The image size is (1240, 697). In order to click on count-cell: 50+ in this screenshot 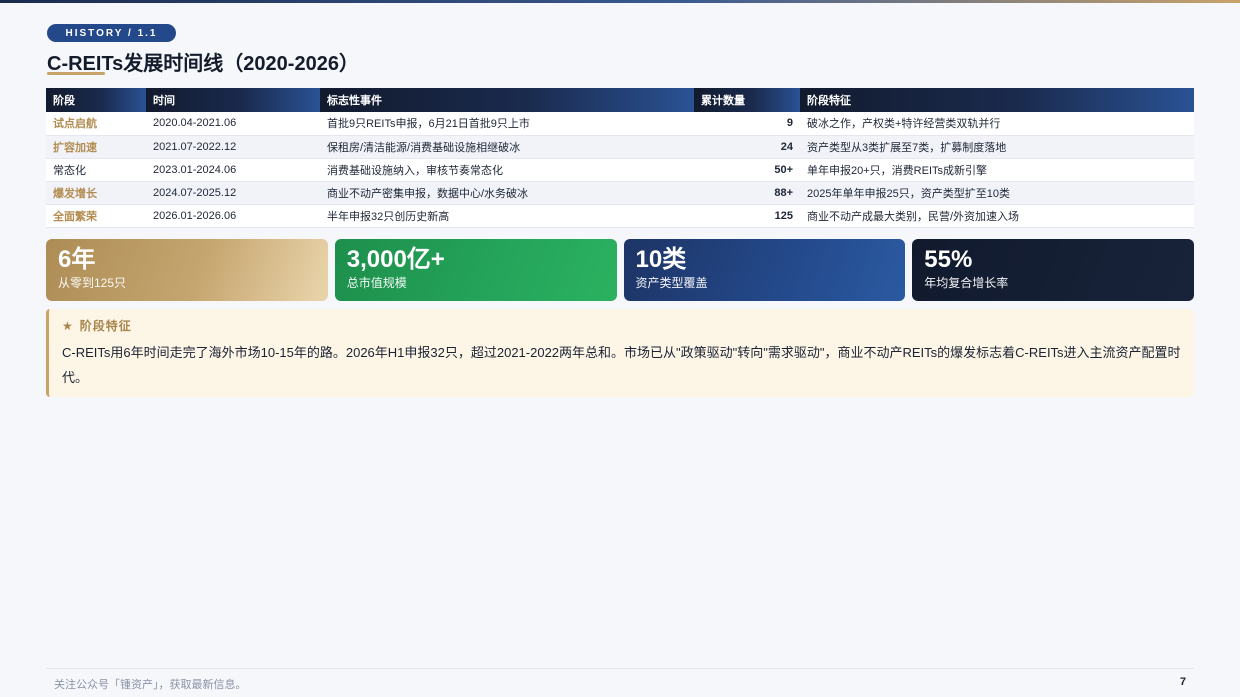, I will do `click(747, 170)`.